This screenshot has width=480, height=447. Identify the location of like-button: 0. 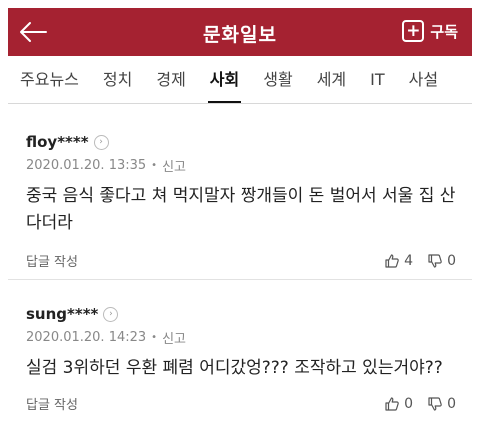
(398, 404).